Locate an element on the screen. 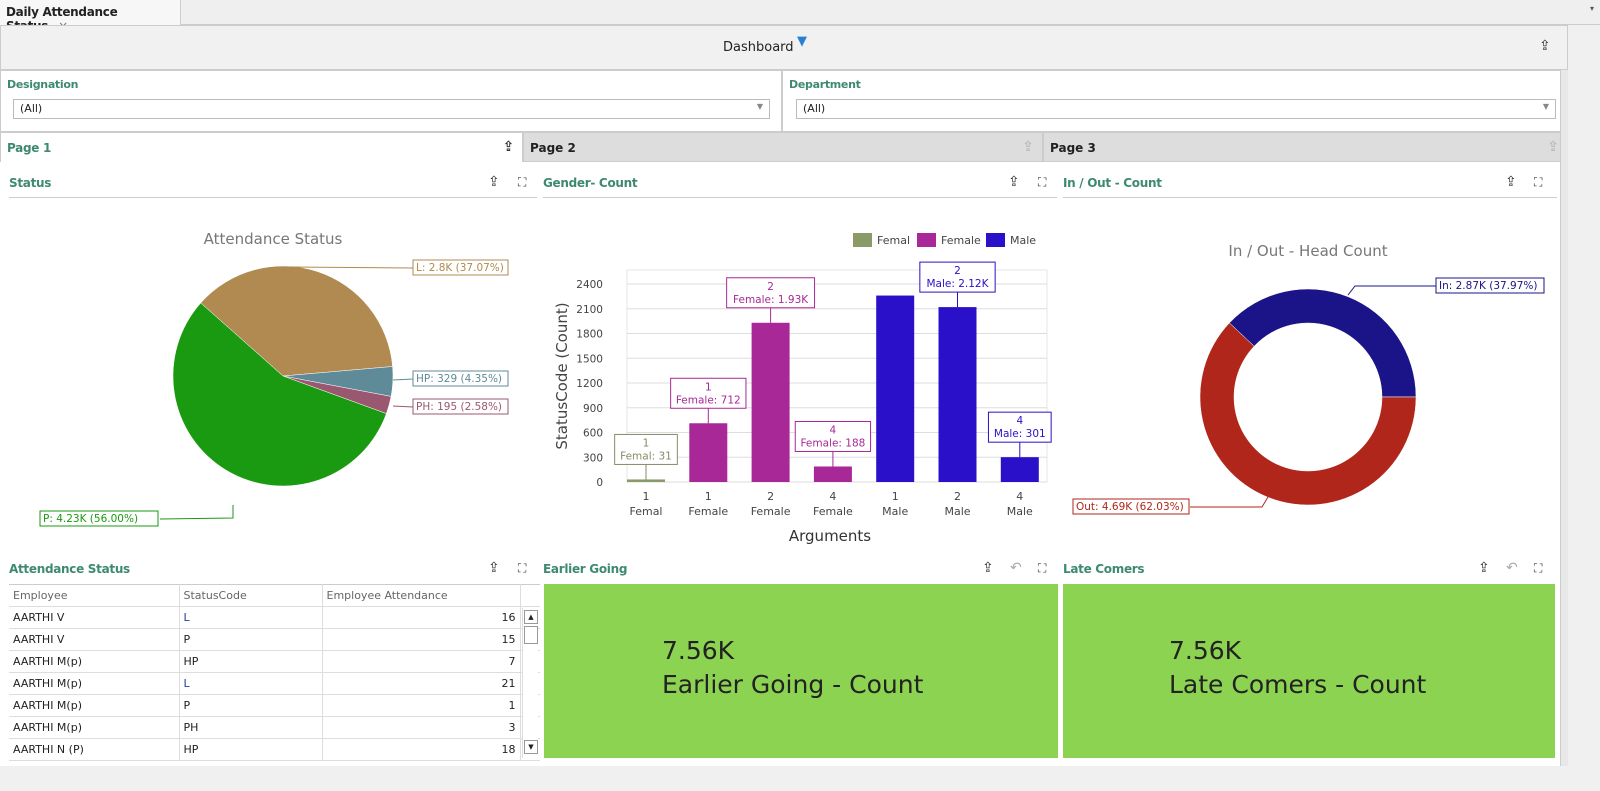 The height and width of the screenshot is (791, 1600). table-row: AARTHI M(p) HP 7 is located at coordinates (274, 661).